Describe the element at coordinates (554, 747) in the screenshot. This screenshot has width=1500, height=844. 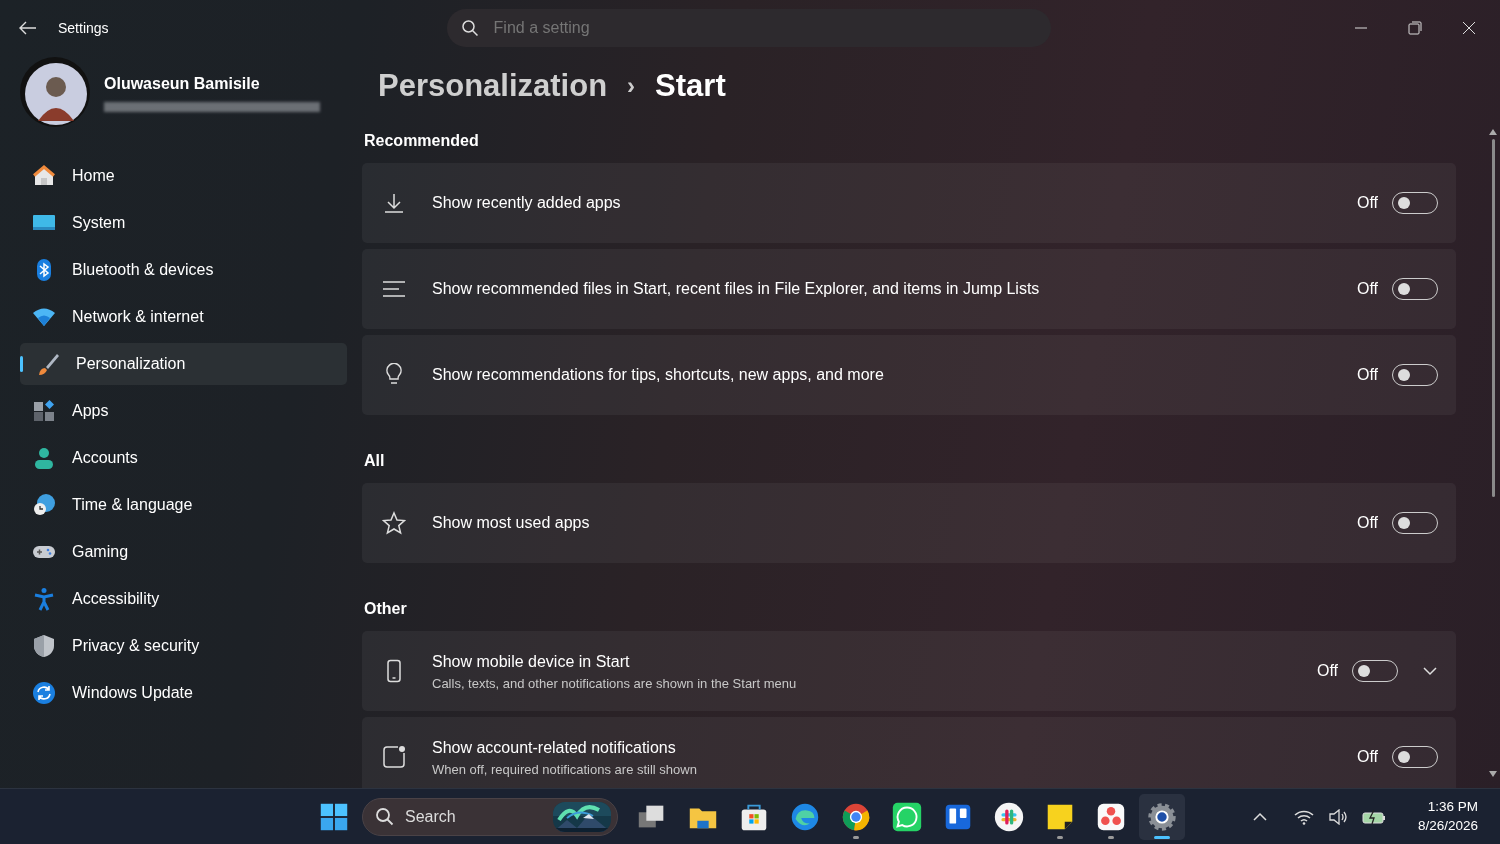
I see `setting-label: Show account-related notifications` at that location.